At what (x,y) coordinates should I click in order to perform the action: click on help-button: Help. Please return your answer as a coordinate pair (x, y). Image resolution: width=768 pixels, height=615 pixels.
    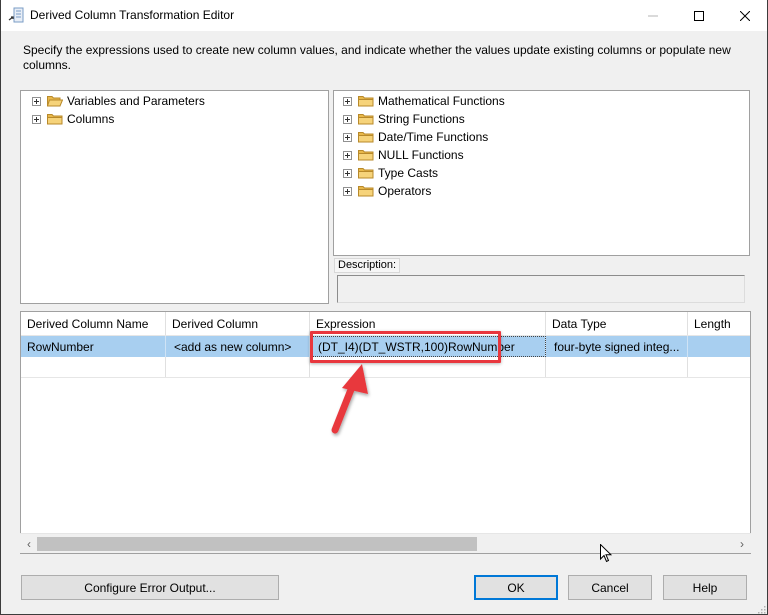
    Looking at the image, I should click on (705, 587).